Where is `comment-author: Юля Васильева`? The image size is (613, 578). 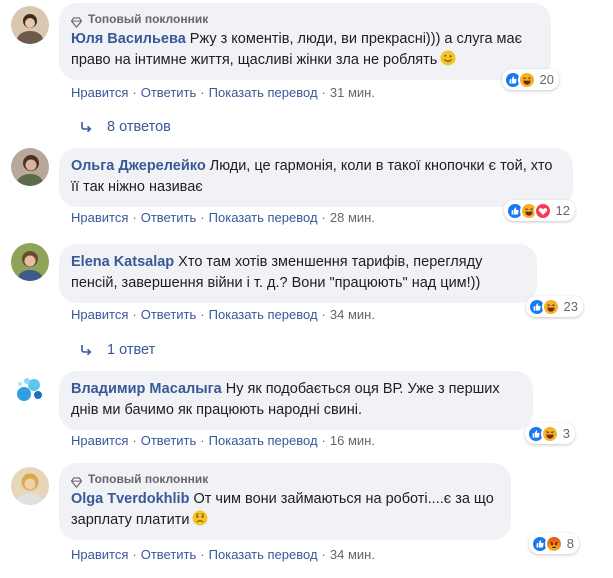
comment-author: Юля Васильева is located at coordinates (128, 39).